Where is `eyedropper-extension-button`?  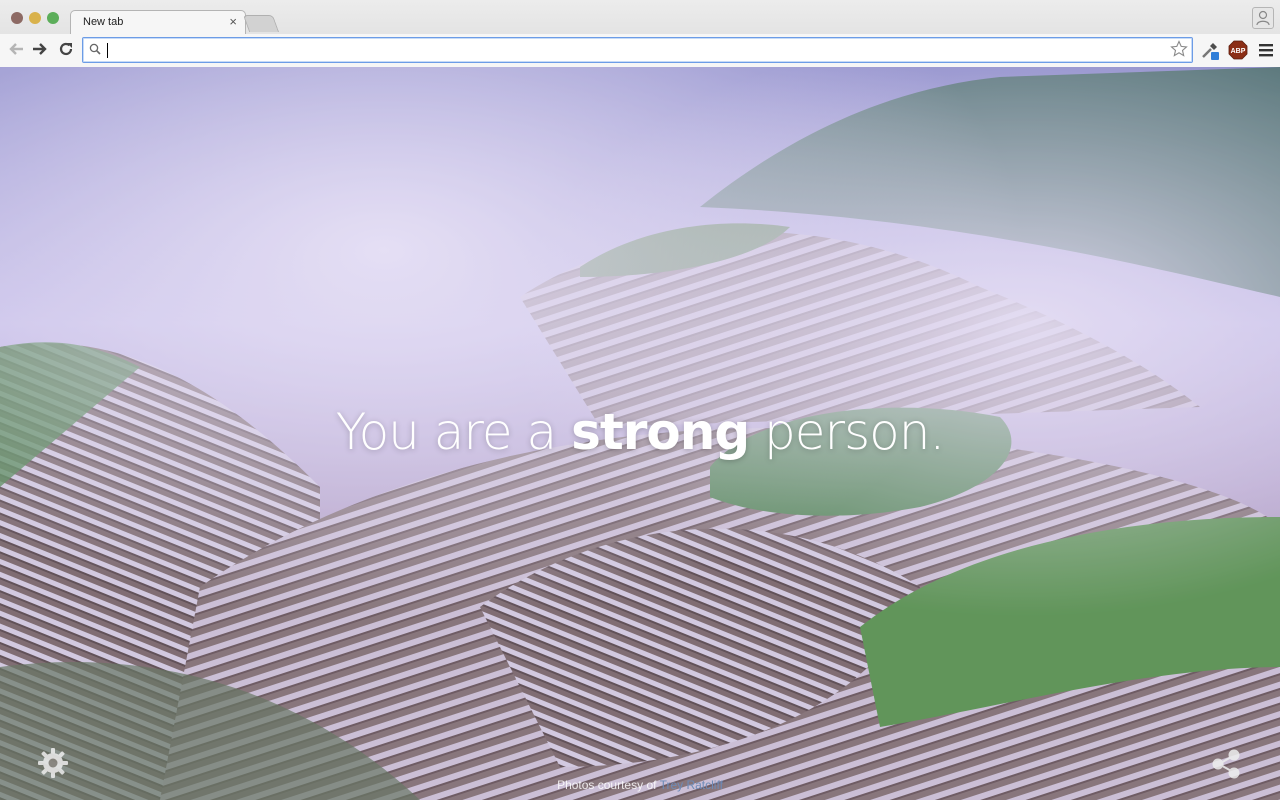
eyedropper-extension-button is located at coordinates (1210, 50).